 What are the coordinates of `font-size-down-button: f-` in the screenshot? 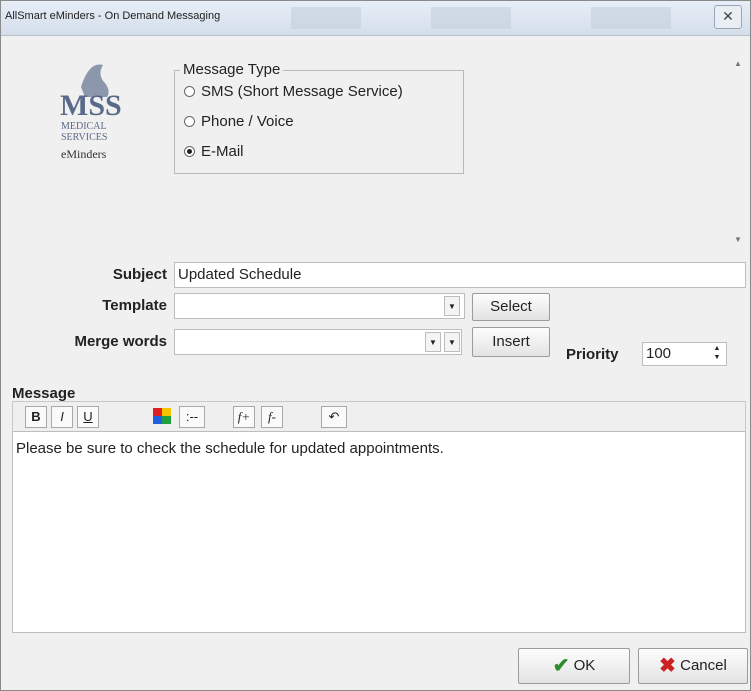 It's located at (272, 417).